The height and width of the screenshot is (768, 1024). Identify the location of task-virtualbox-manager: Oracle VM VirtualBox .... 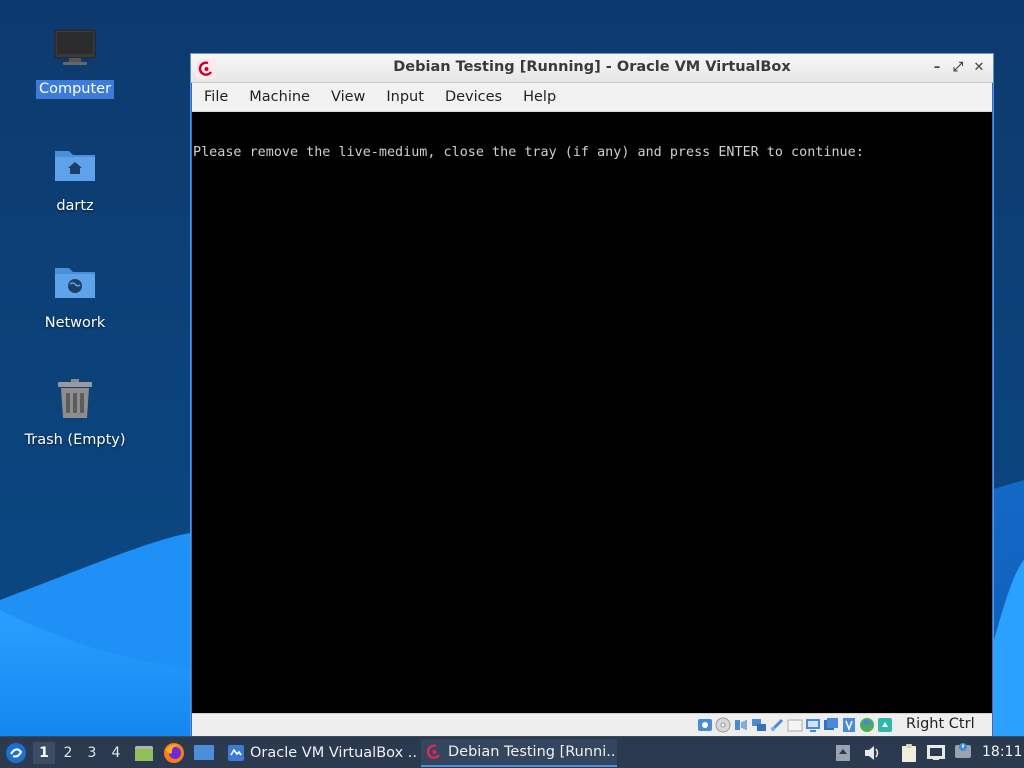
(320, 753).